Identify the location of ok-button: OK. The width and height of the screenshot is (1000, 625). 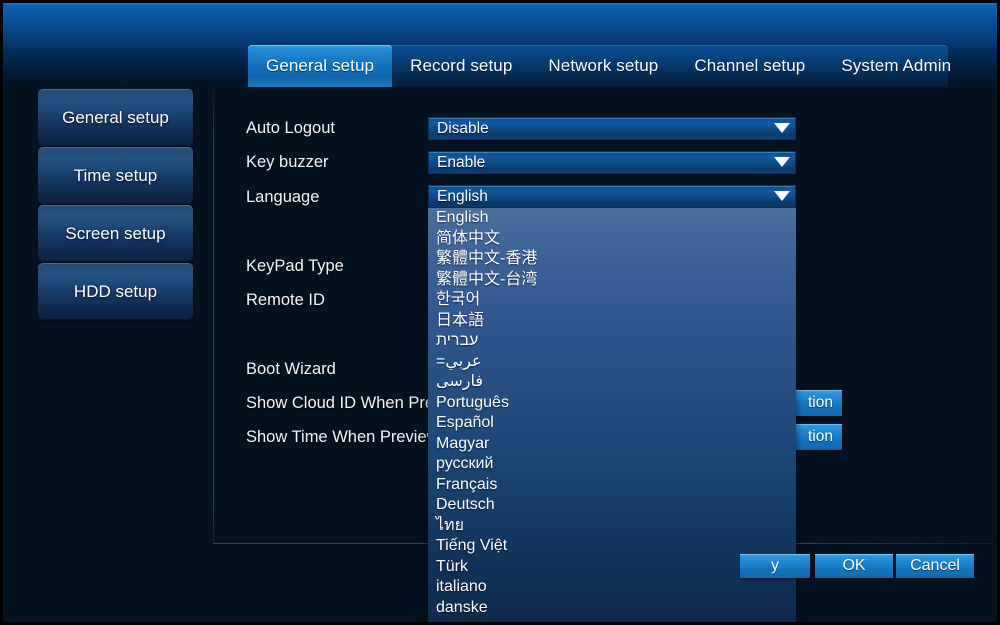
(854, 566).